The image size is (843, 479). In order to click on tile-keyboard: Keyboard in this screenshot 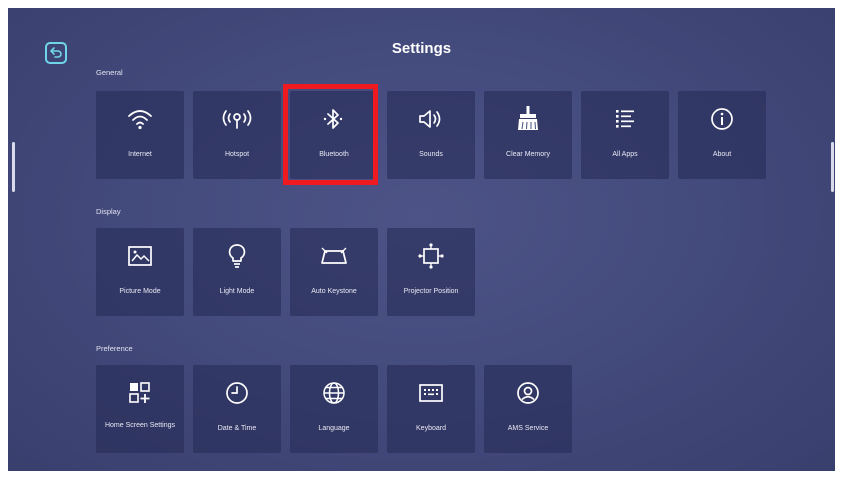, I will do `click(431, 409)`.